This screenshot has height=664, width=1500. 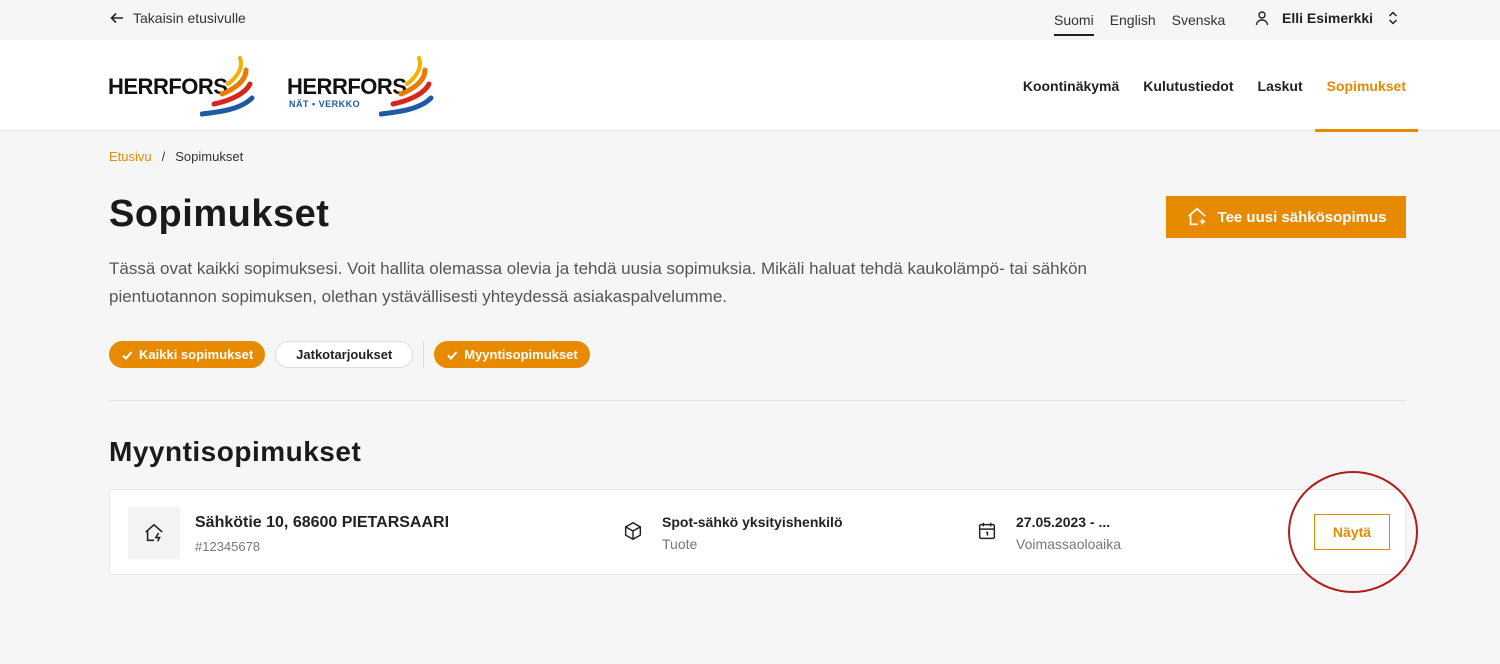 What do you see at coordinates (521, 354) in the screenshot?
I see `filter-label: Myyntisopimukset` at bounding box center [521, 354].